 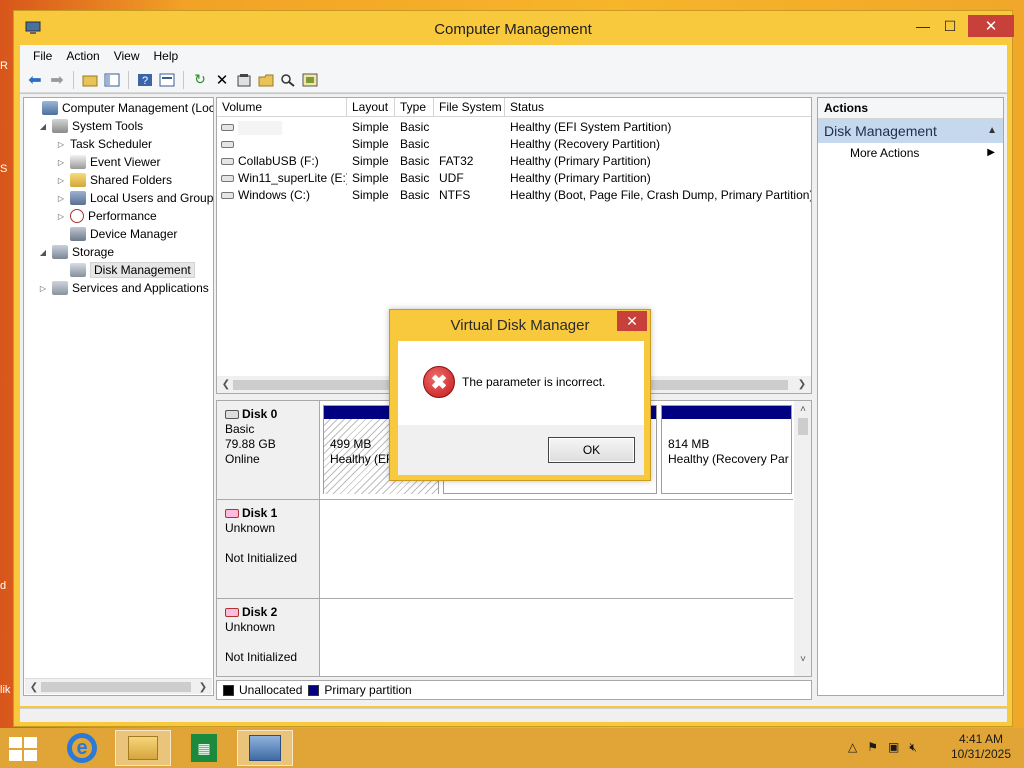 What do you see at coordinates (244, 80) in the screenshot?
I see `properties-icon` at bounding box center [244, 80].